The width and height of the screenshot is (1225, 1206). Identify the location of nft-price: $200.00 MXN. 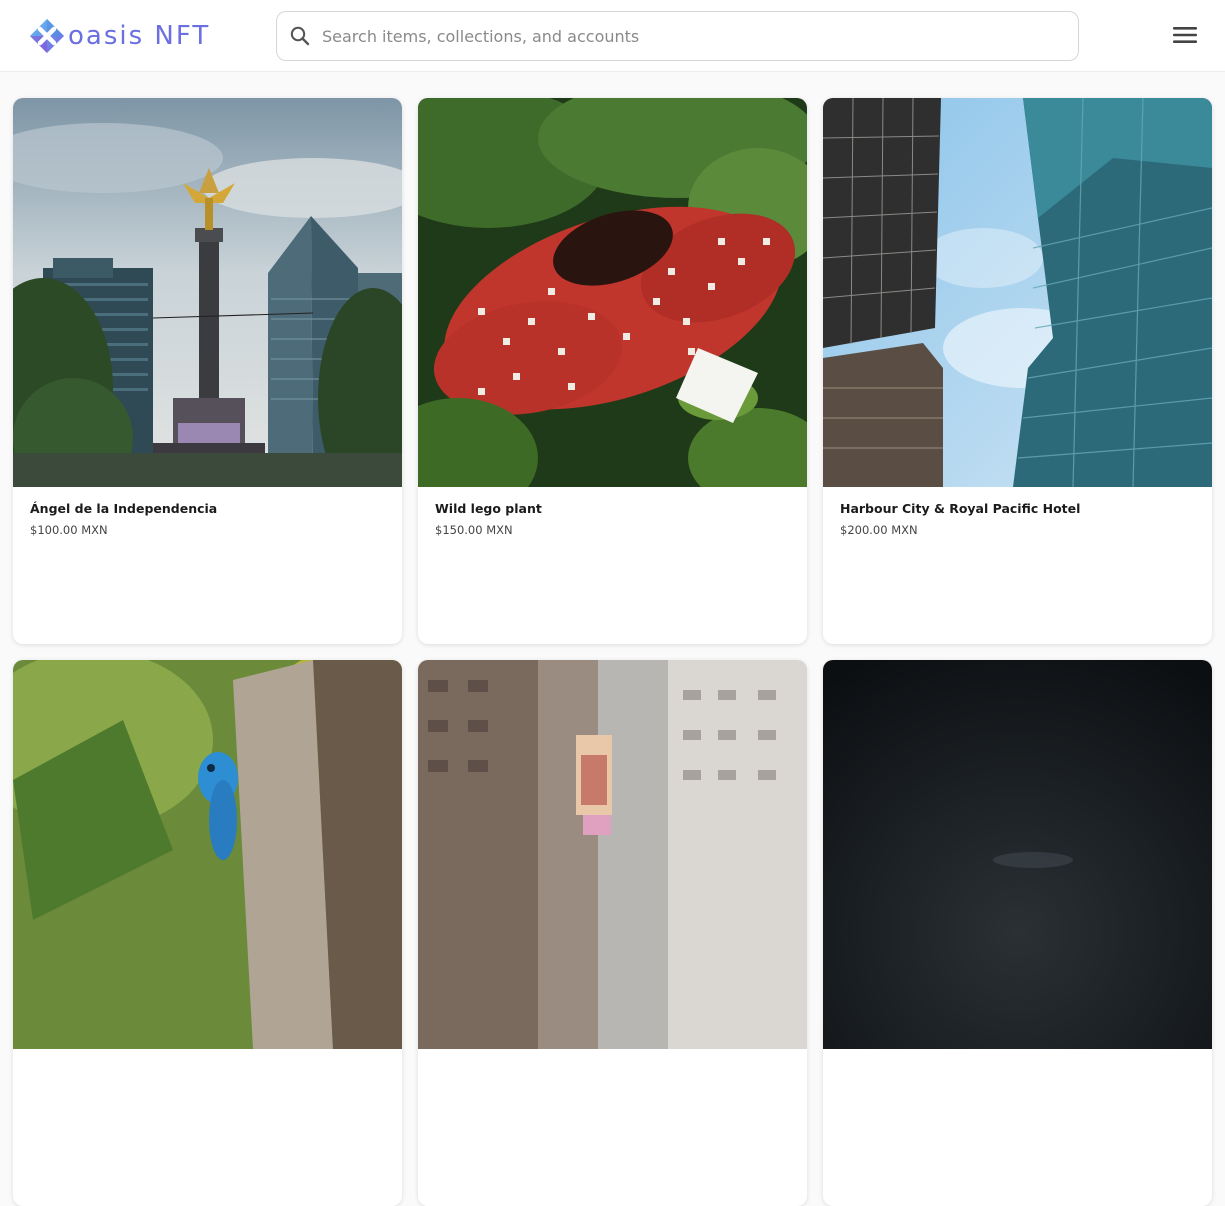
(879, 530).